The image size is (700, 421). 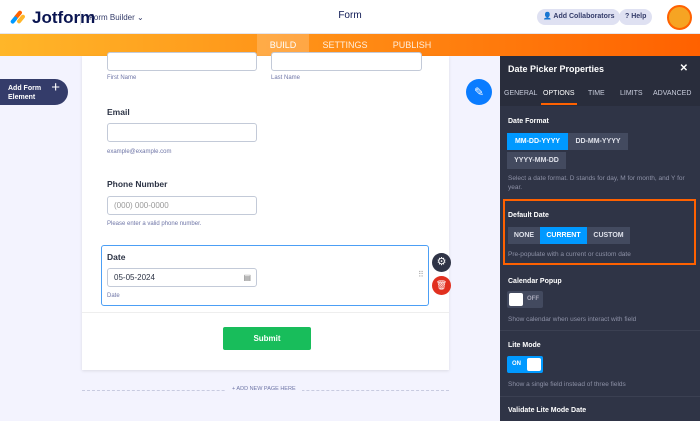 What do you see at coordinates (533, 299) in the screenshot?
I see `toggle-state: OFF` at bounding box center [533, 299].